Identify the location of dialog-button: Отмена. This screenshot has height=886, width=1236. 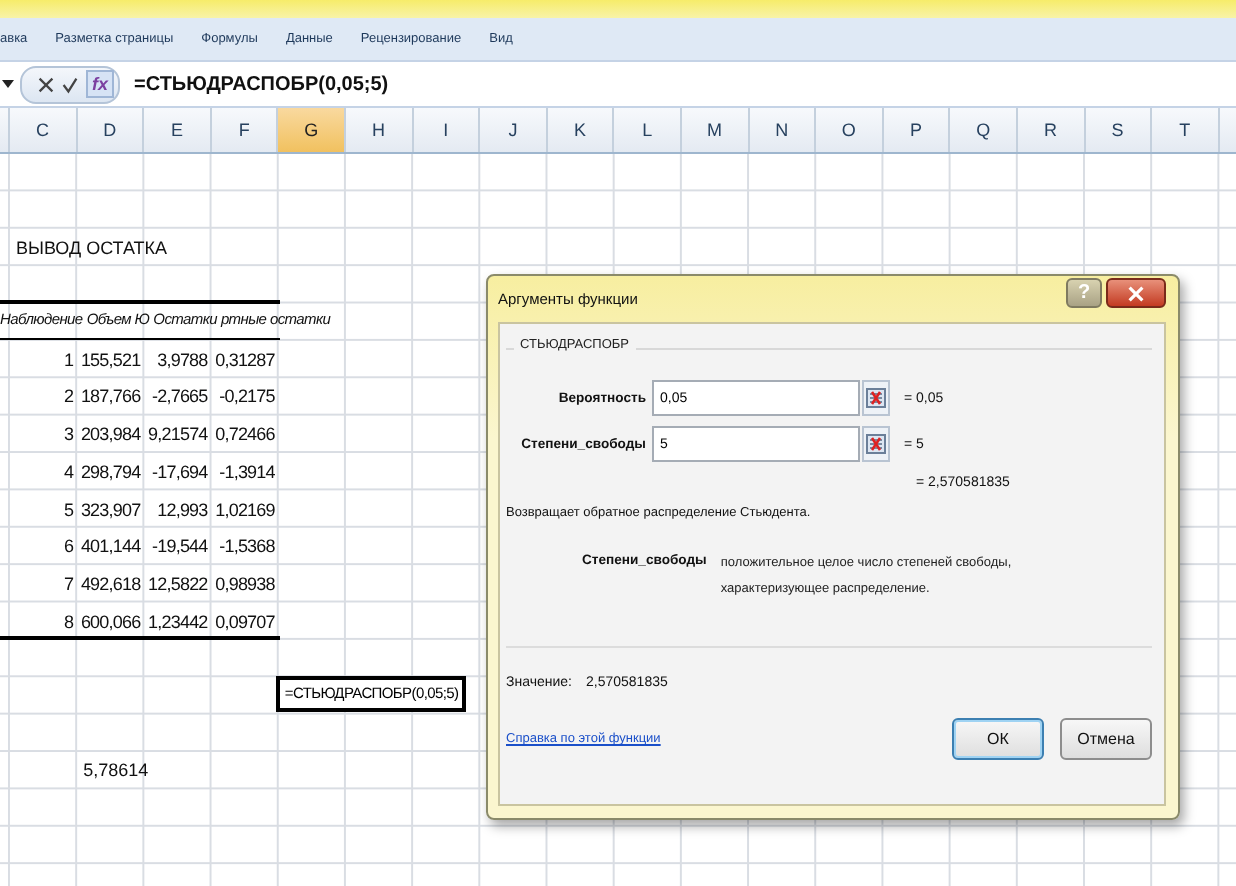
(1106, 739).